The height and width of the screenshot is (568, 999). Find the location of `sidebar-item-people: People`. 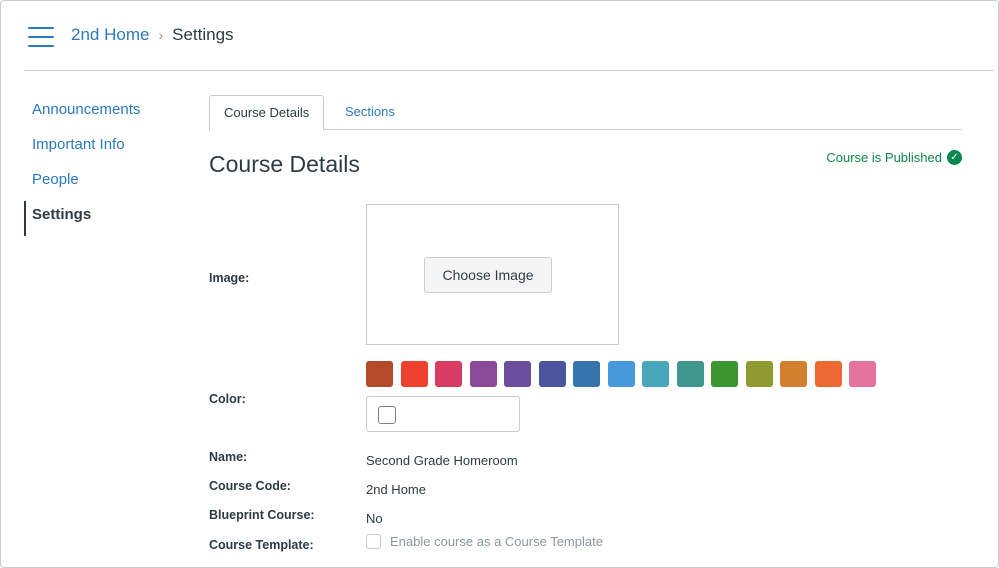

sidebar-item-people: People is located at coordinates (104, 183).